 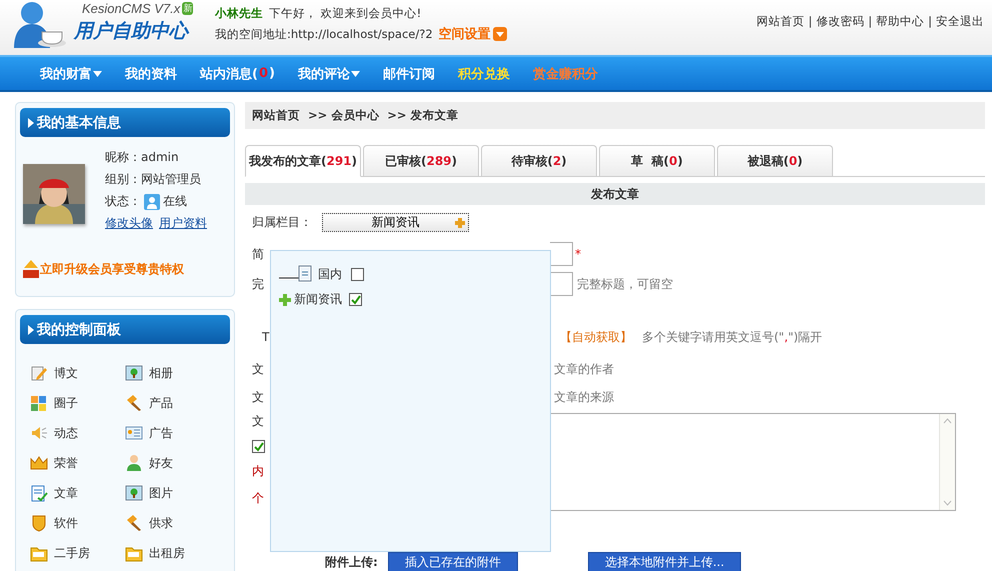 What do you see at coordinates (329, 73) in the screenshot?
I see `nav-item: 我的评论` at bounding box center [329, 73].